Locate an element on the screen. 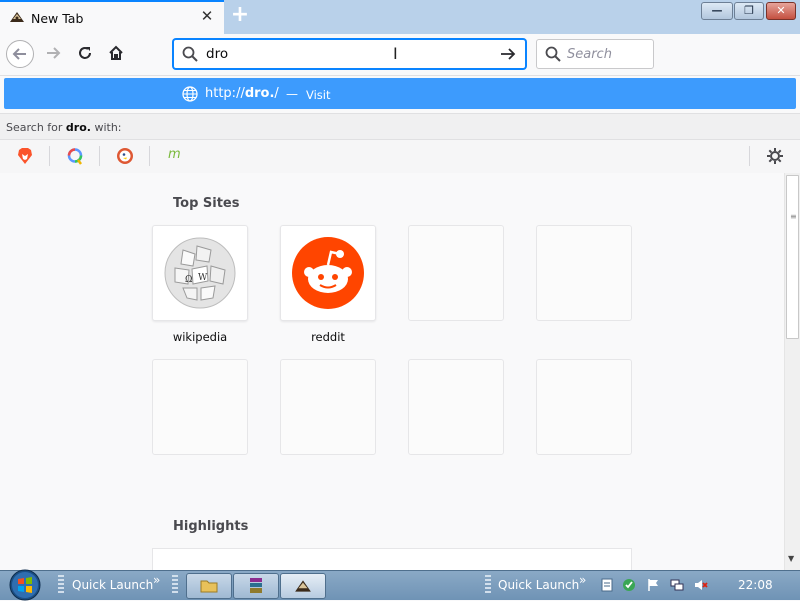 The image size is (800, 601). wikipedia-globe-icon: Ω W is located at coordinates (200, 273).